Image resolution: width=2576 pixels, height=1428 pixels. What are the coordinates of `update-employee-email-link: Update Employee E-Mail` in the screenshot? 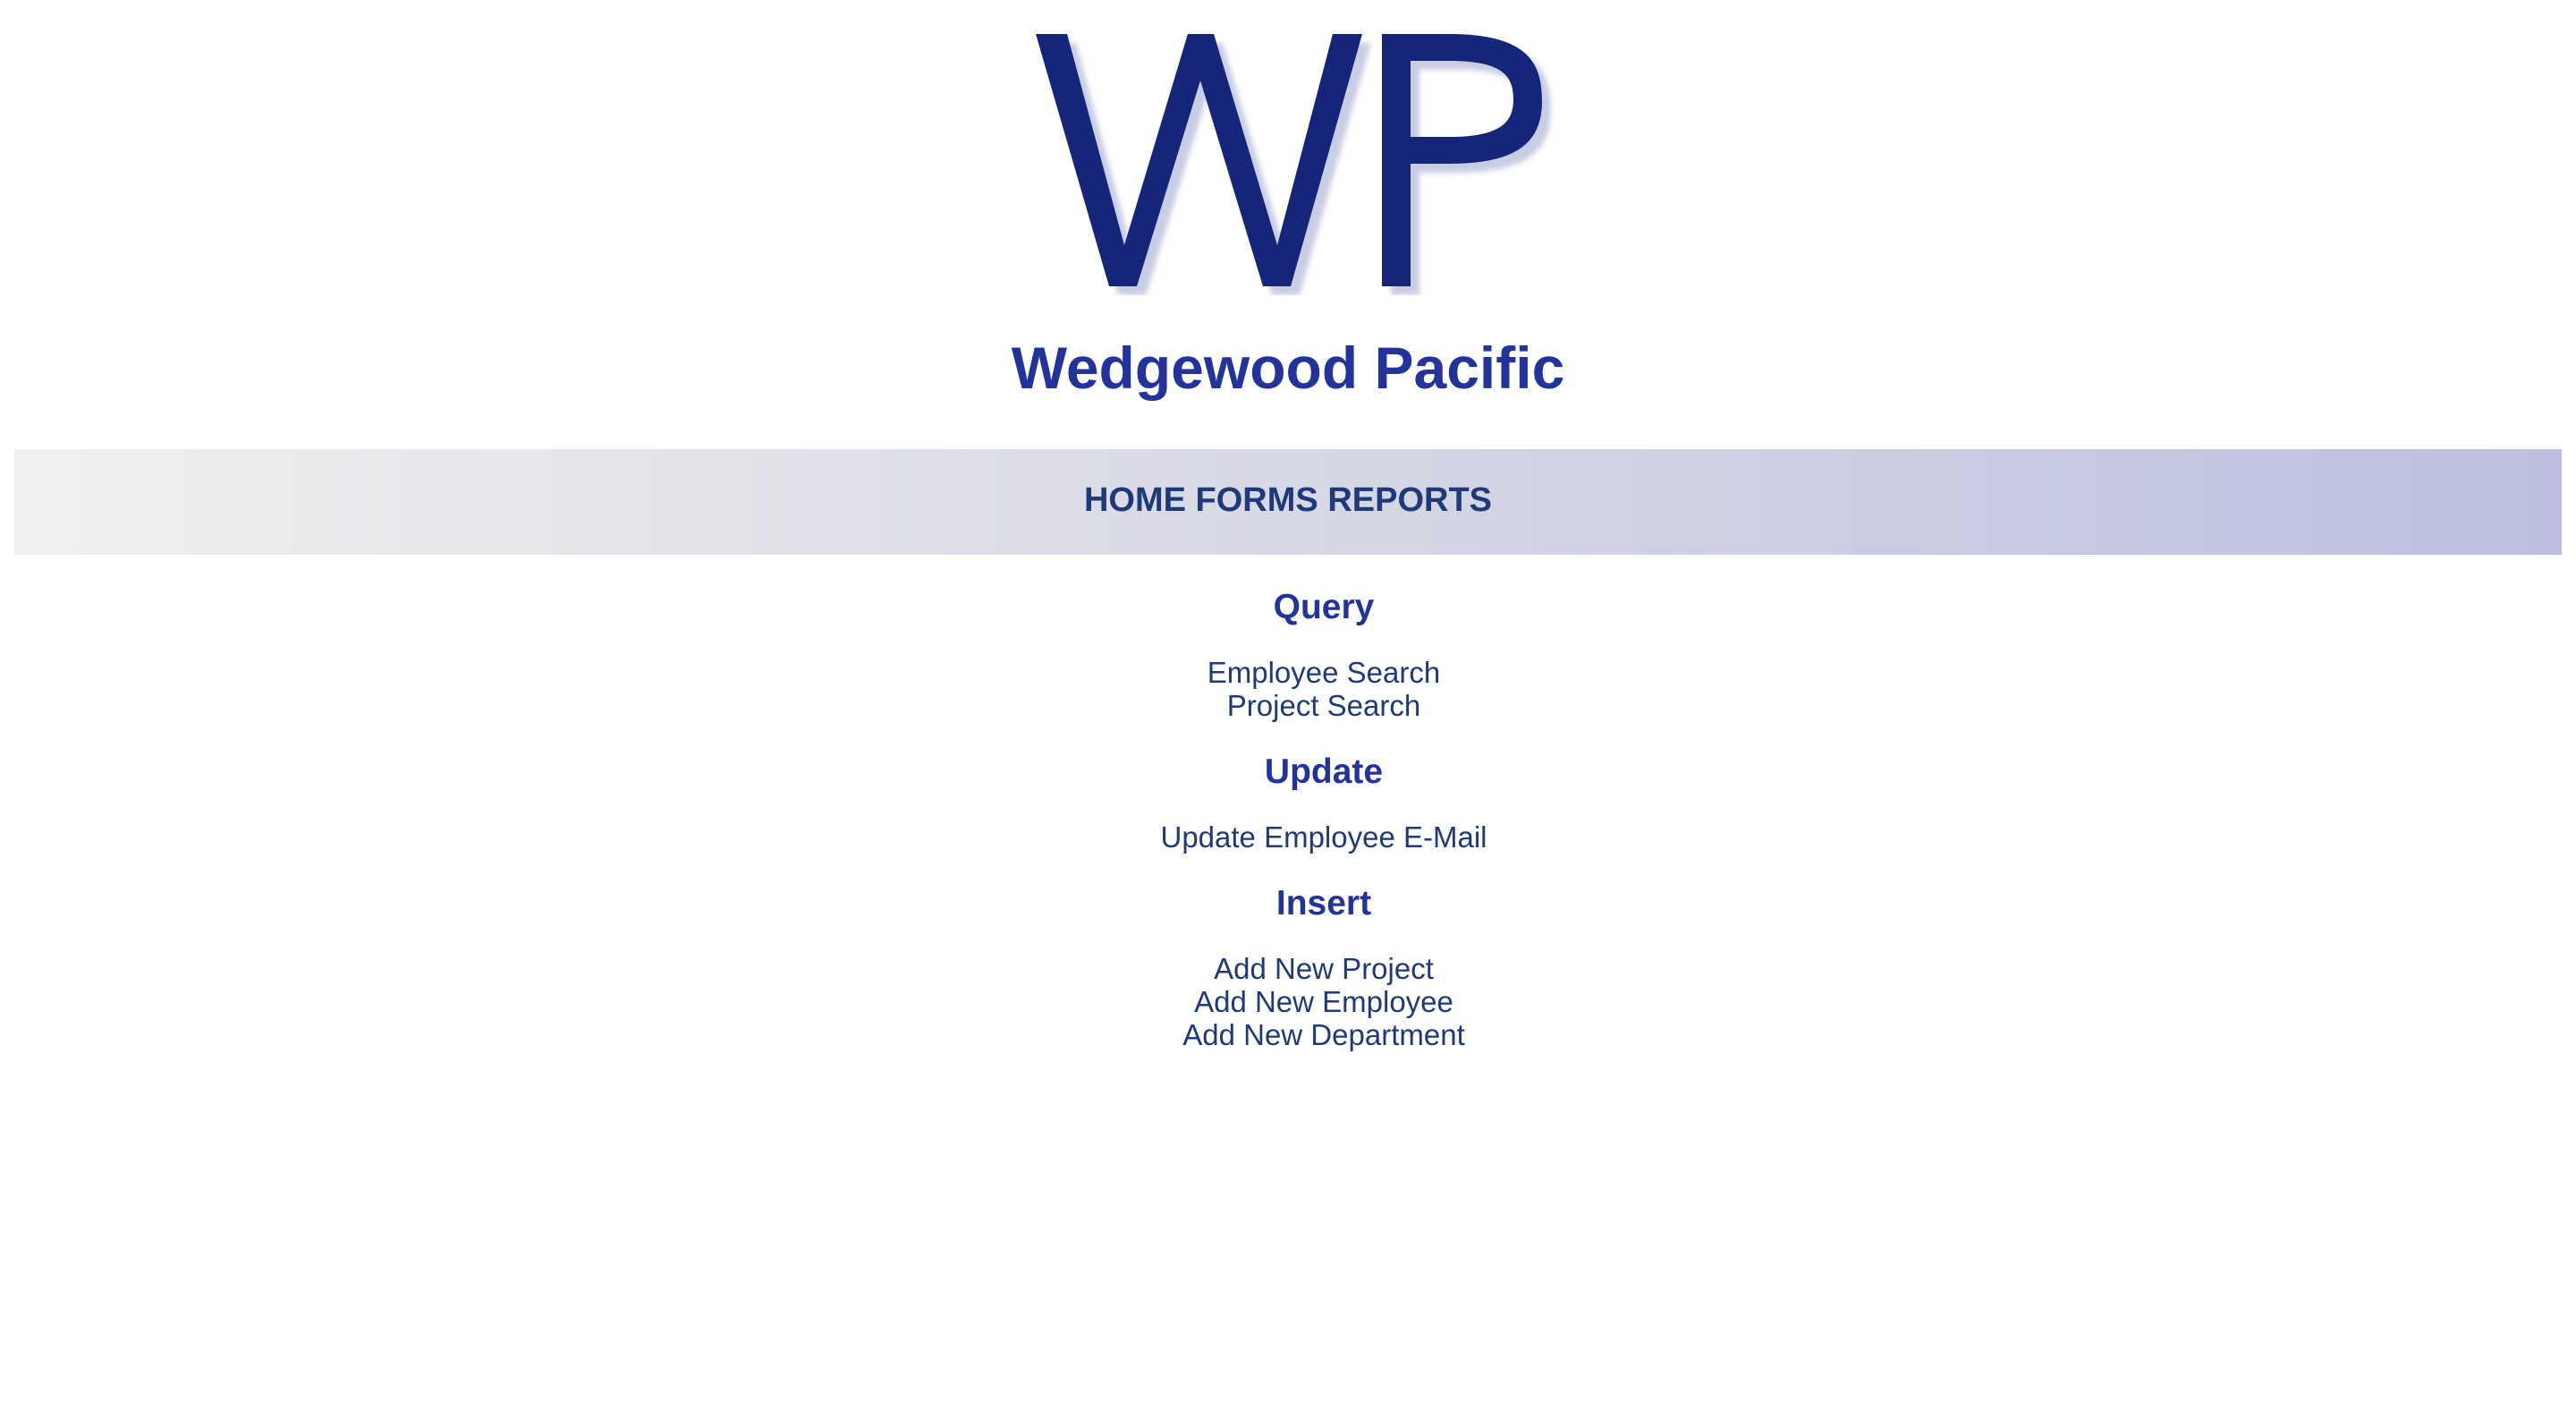 It's located at (1324, 837).